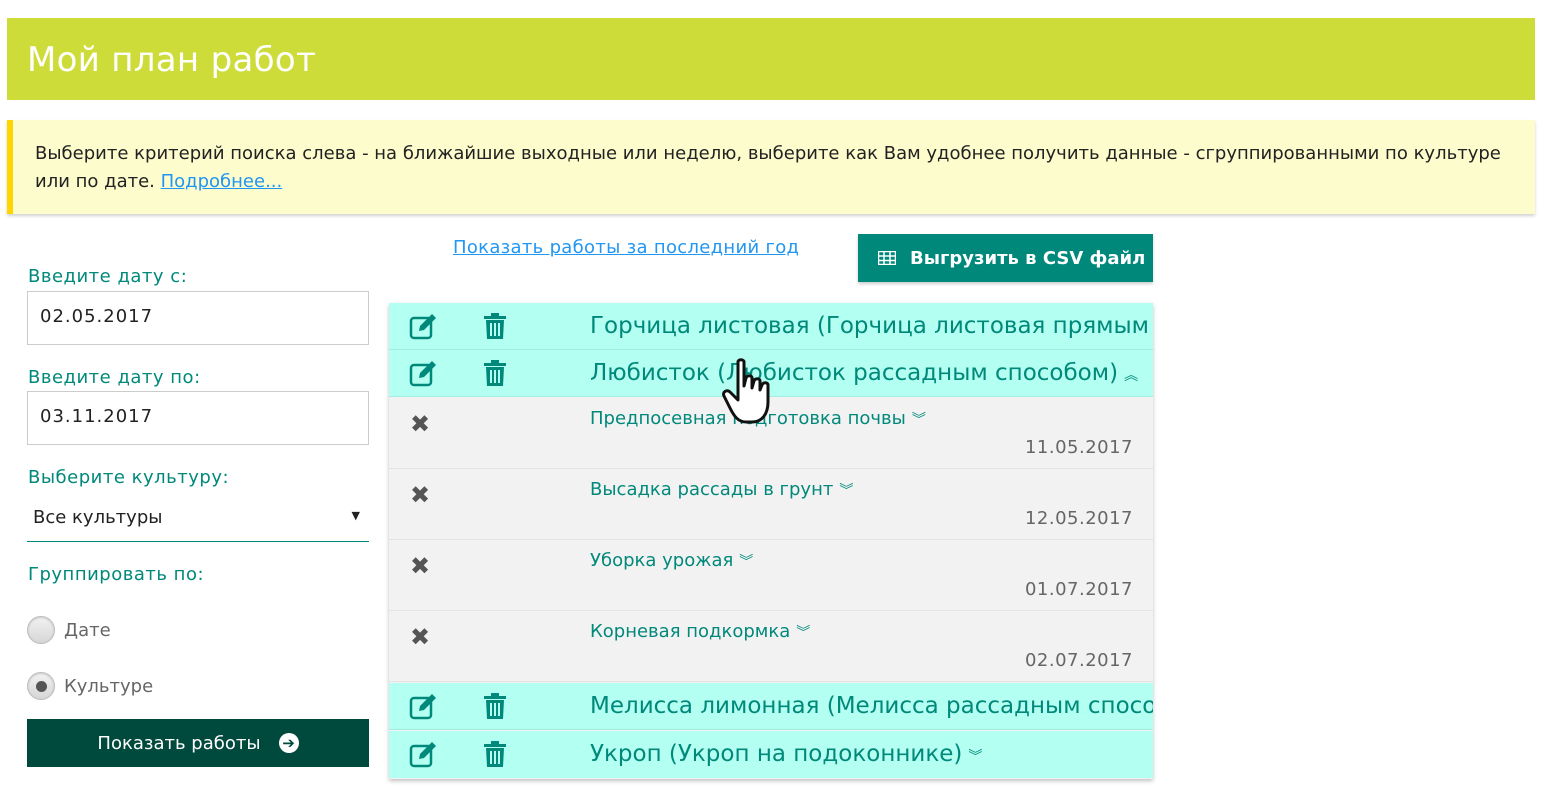  Describe the element at coordinates (1078, 589) in the screenshot. I see `work-date: 01.07.2017` at that location.